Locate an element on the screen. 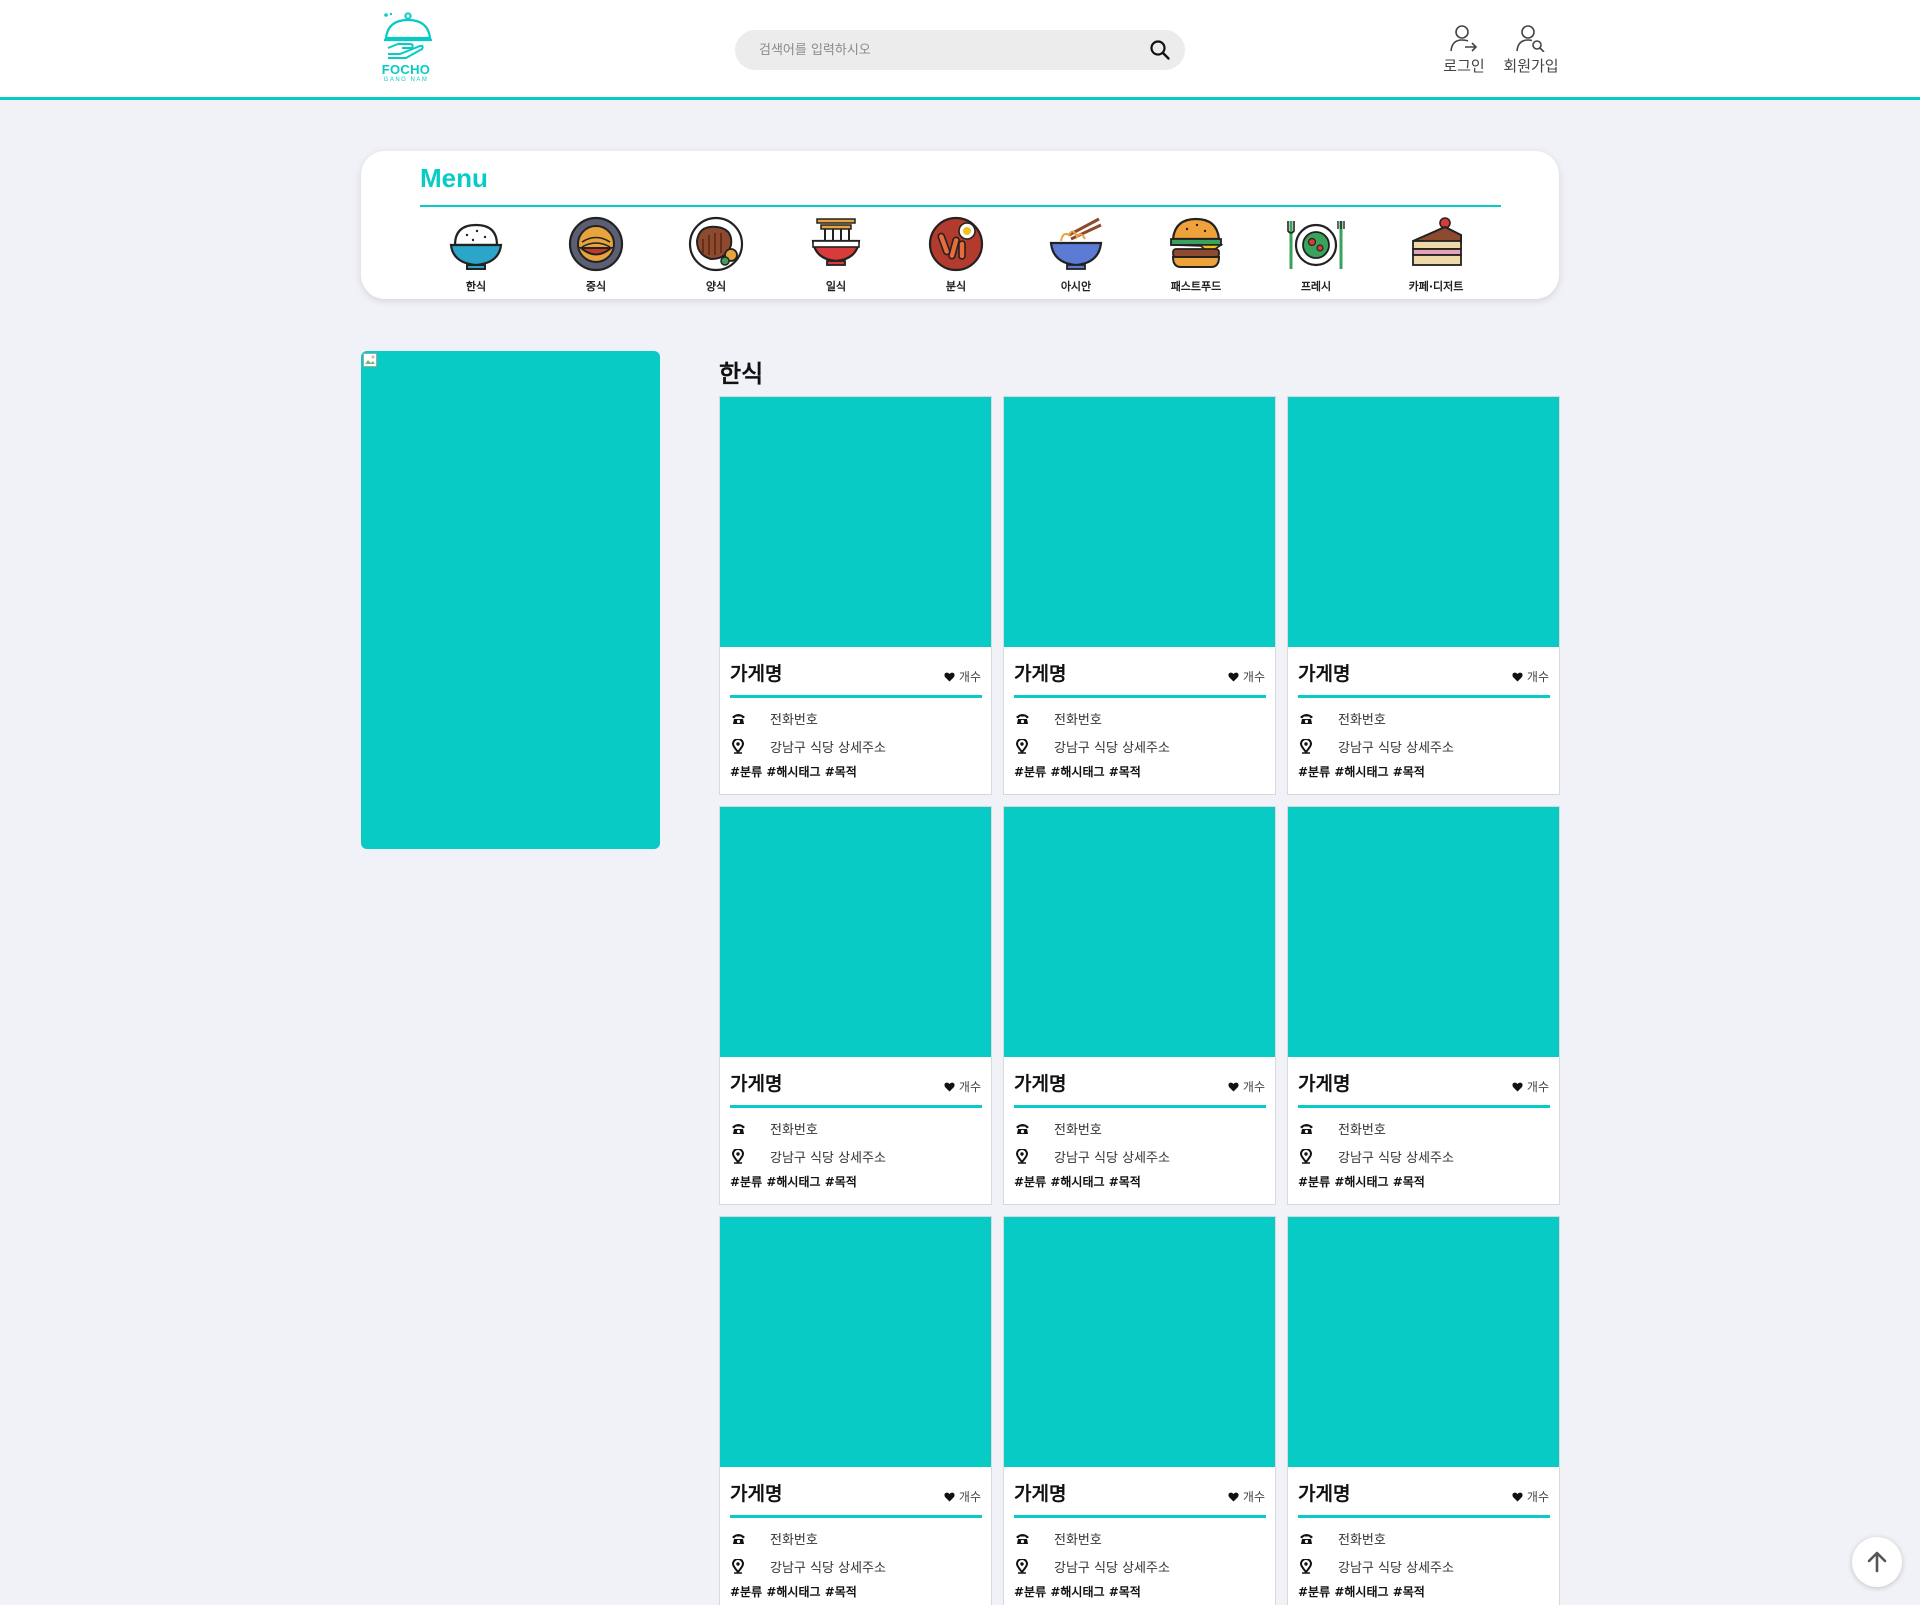  menu-item-asian: 아시안 is located at coordinates (1076, 254).